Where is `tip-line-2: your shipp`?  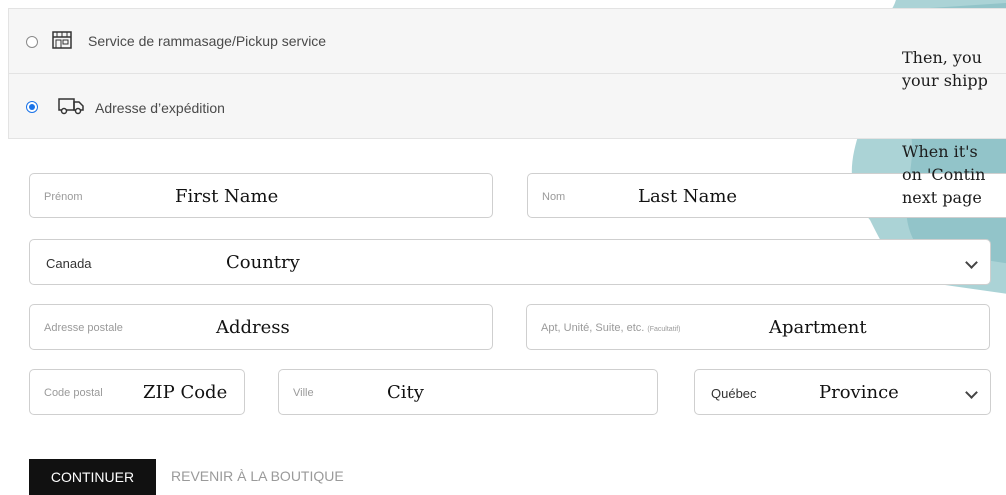 tip-line-2: your shipp is located at coordinates (945, 80).